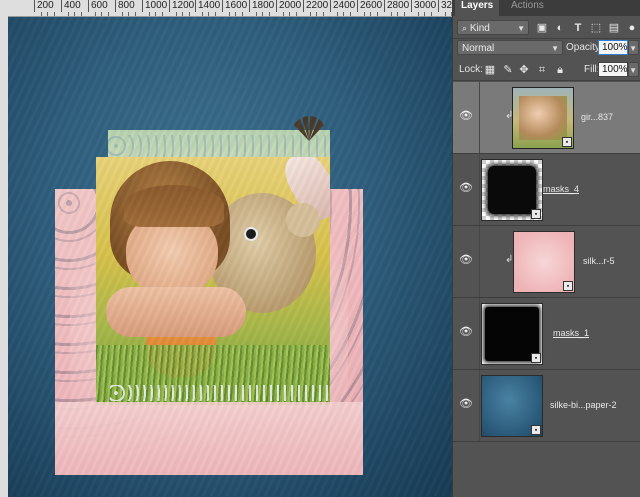  I want to click on photo-top-strip, so click(219, 160).